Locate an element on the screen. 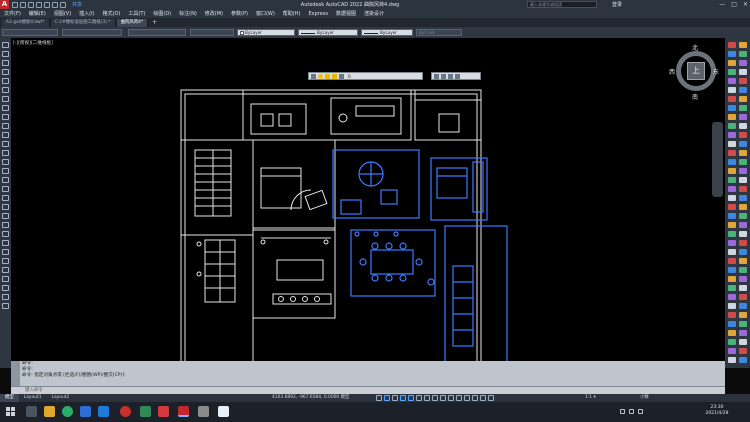  menu-dimension: 标注(N) is located at coordinates (188, 13).